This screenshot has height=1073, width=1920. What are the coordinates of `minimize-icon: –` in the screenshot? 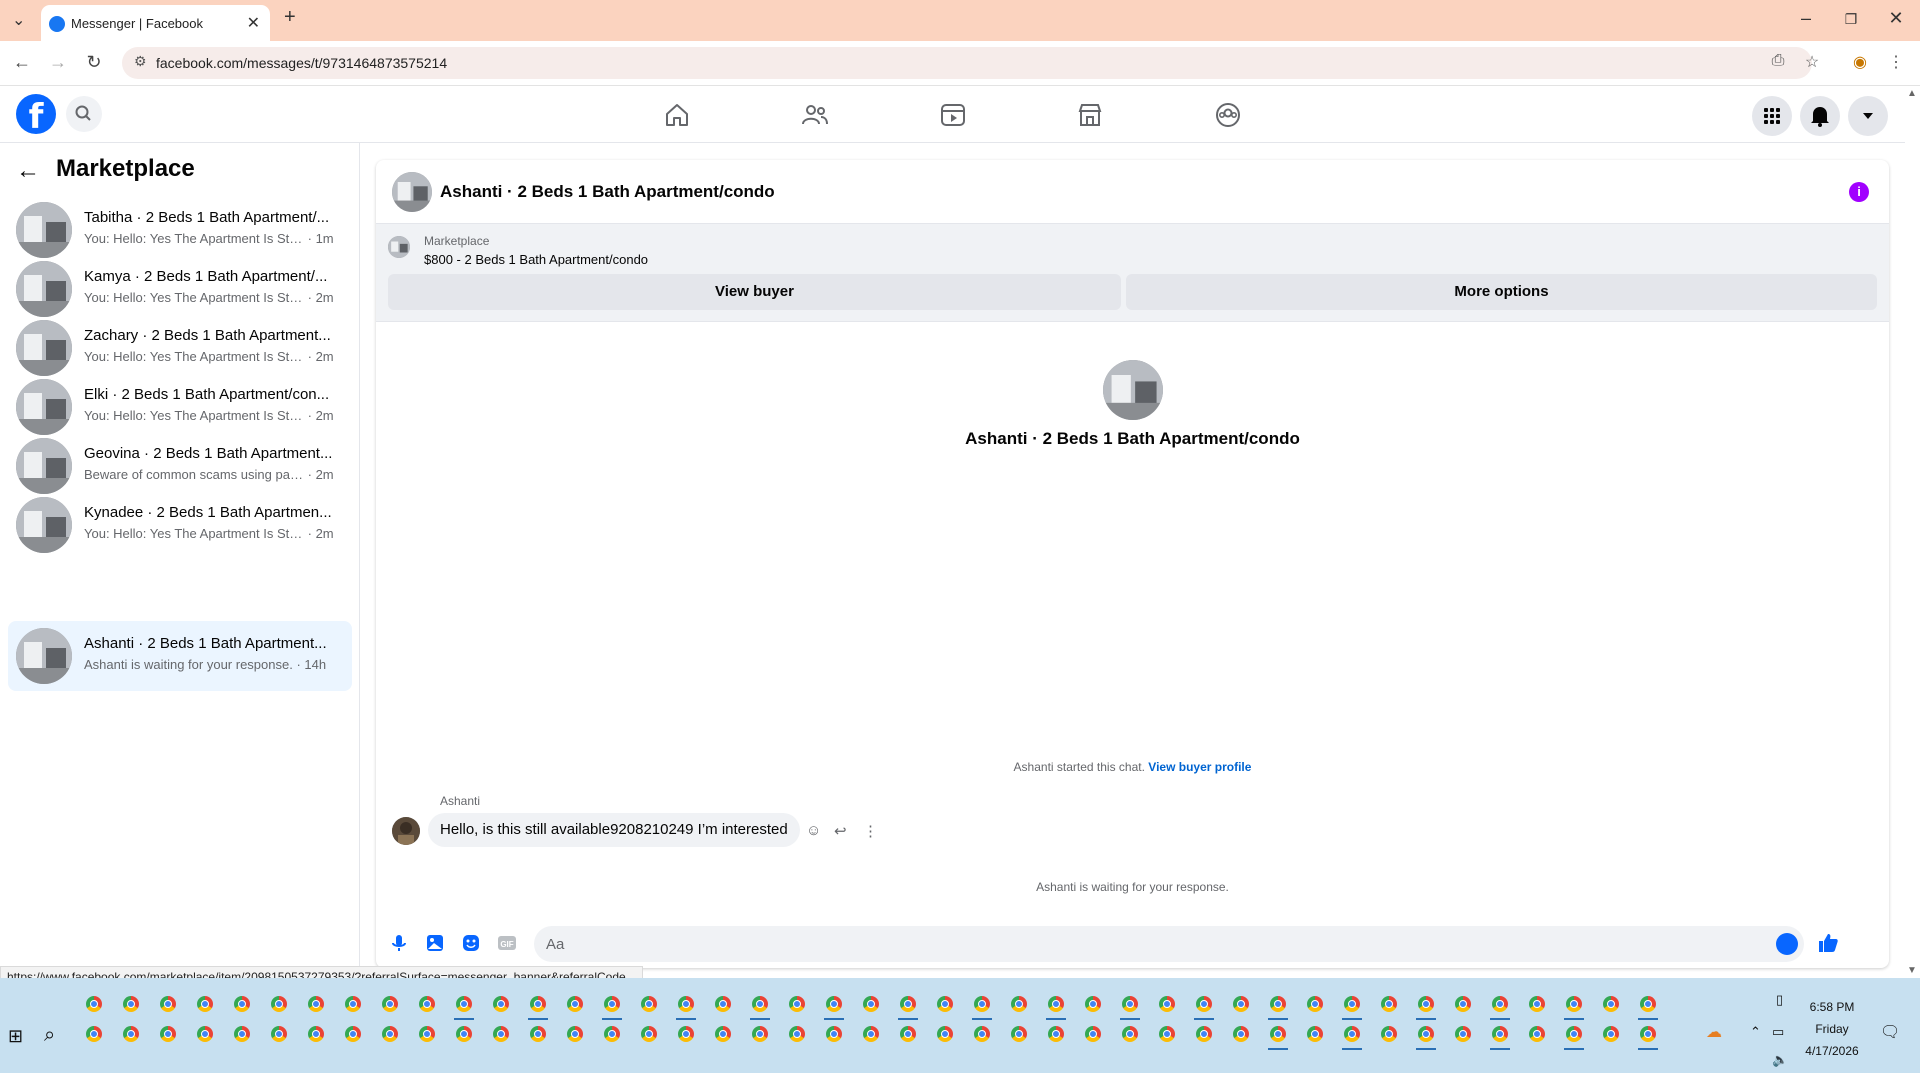 It's located at (1806, 18).